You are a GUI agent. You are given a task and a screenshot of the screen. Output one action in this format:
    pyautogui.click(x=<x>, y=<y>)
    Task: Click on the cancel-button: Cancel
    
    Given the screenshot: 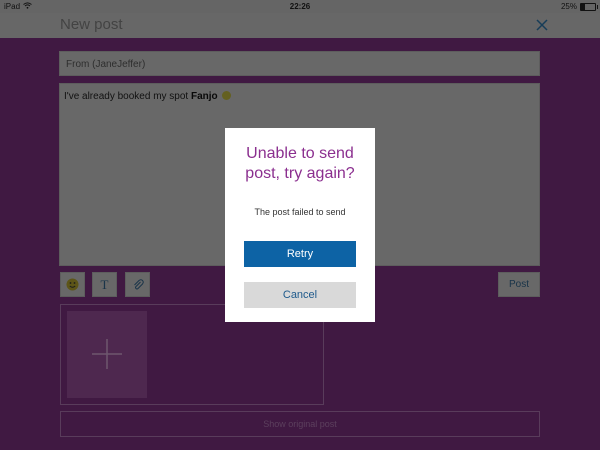 What is the action you would take?
    pyautogui.click(x=300, y=295)
    